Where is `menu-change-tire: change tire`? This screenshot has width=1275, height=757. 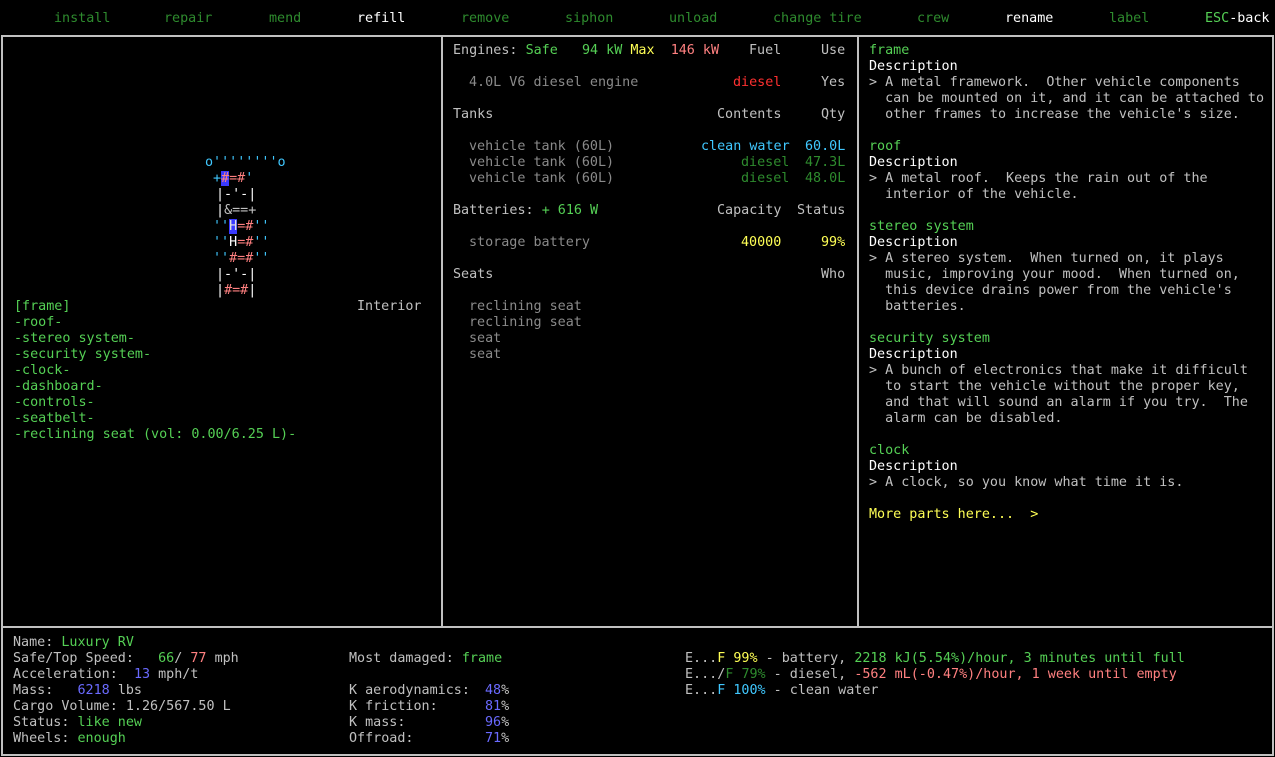
menu-change-tire: change tire is located at coordinates (817, 19).